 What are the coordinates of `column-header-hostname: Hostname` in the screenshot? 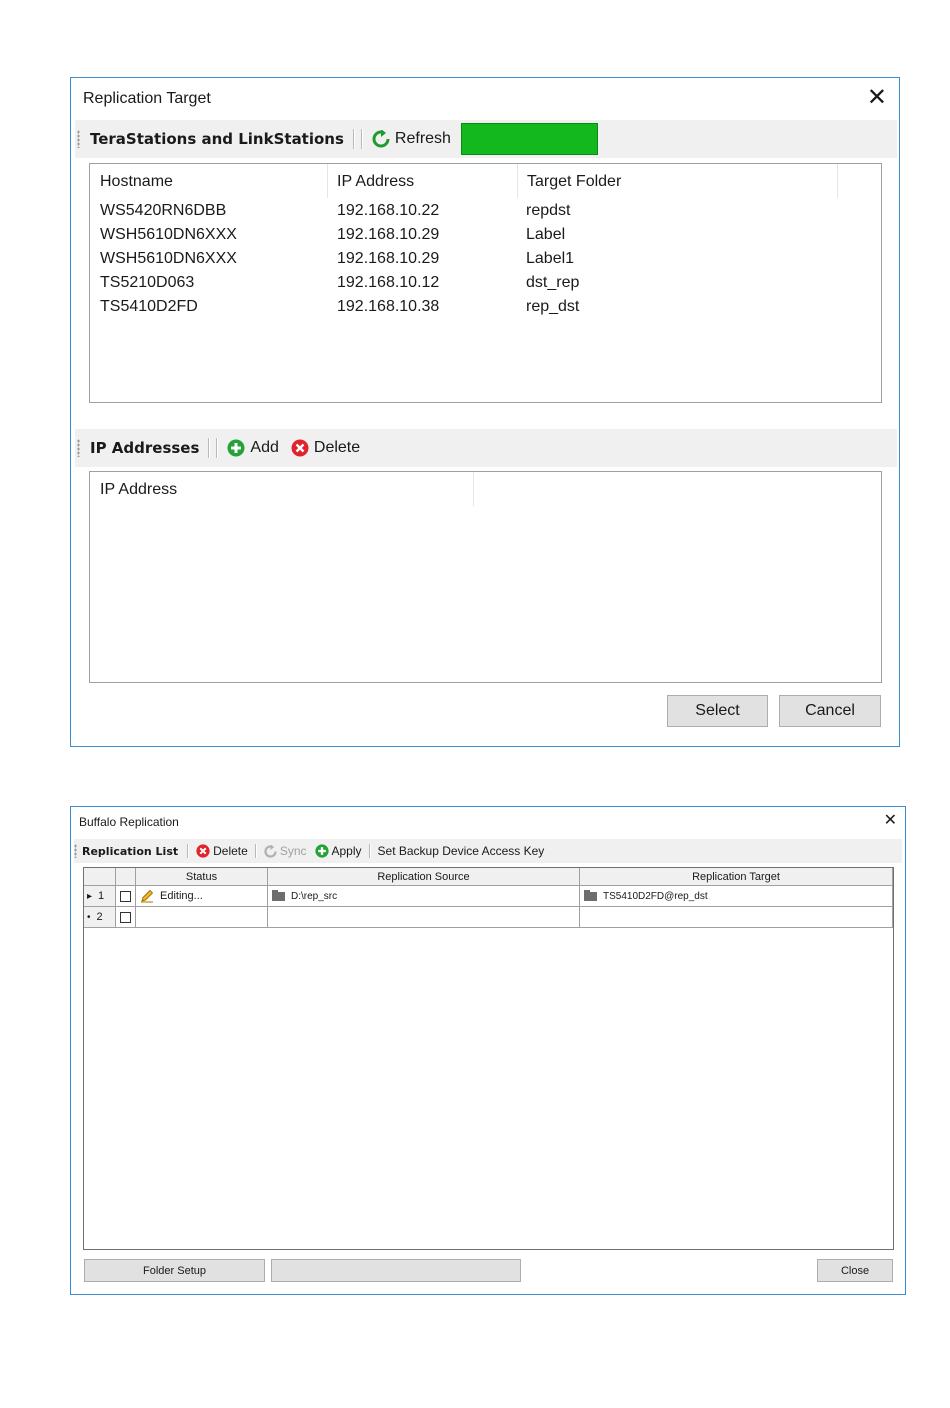 It's located at (136, 182).